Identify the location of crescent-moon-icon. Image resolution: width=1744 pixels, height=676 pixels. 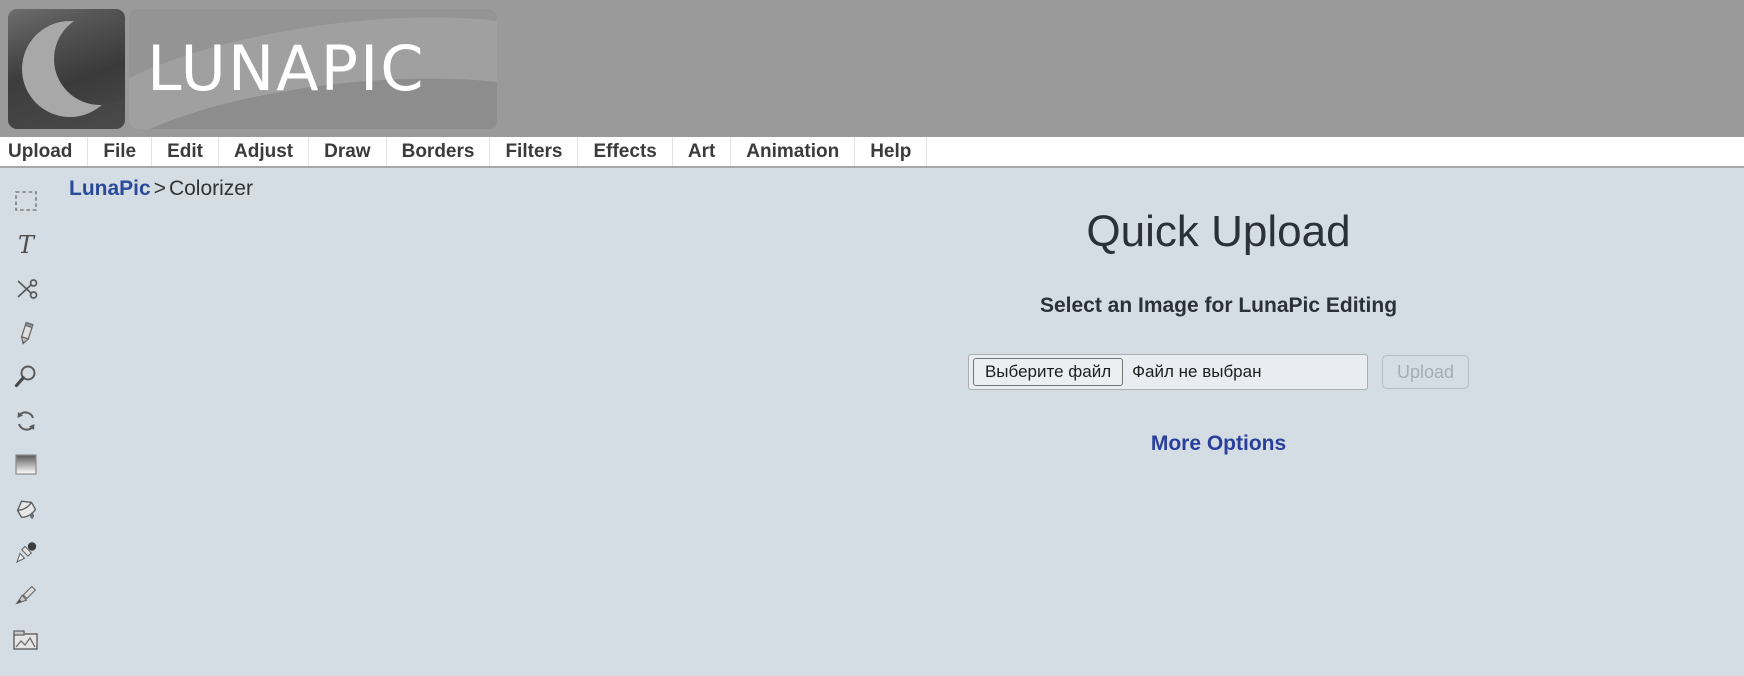
(66, 69).